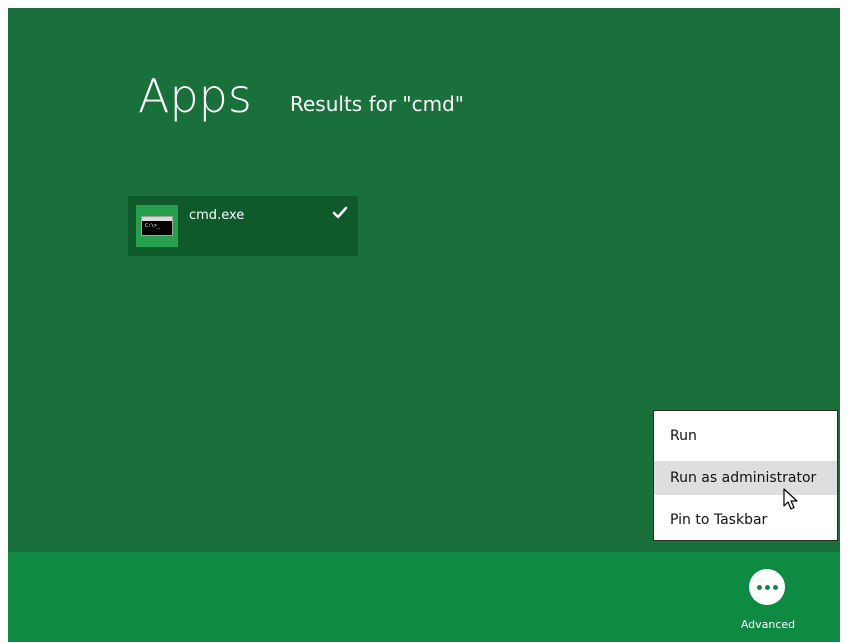 This screenshot has height=643, width=854. I want to click on advanced-label: Advanced, so click(768, 624).